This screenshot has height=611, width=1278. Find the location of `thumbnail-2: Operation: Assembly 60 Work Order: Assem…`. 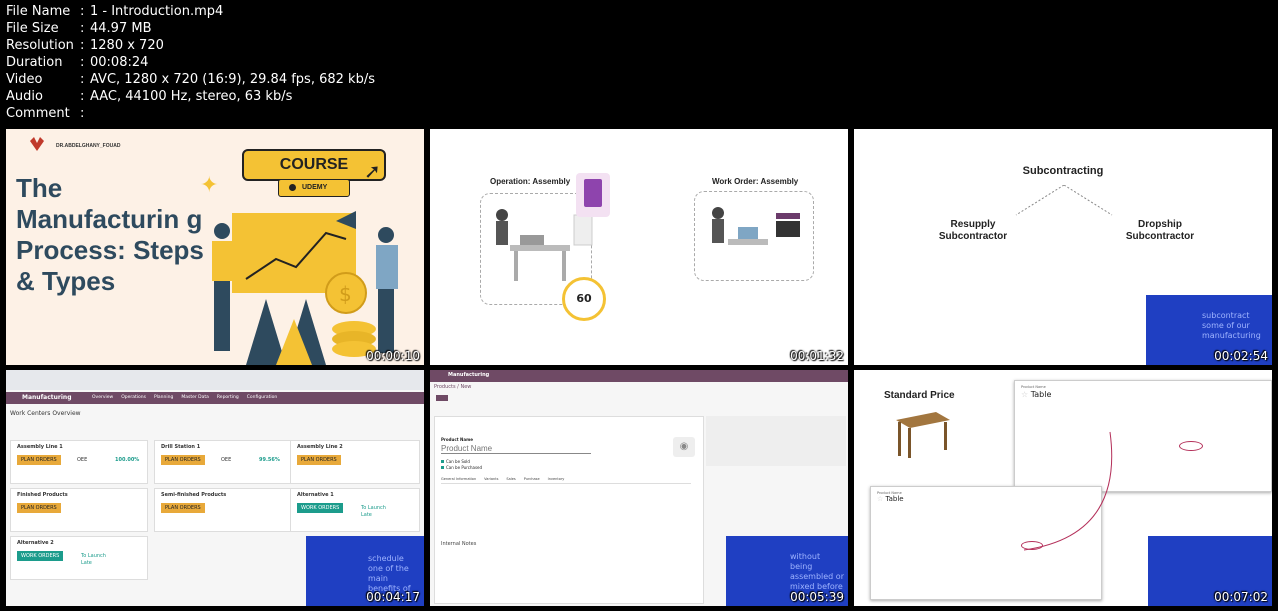

thumbnail-2: Operation: Assembly 60 Work Order: Assem… is located at coordinates (639, 247).